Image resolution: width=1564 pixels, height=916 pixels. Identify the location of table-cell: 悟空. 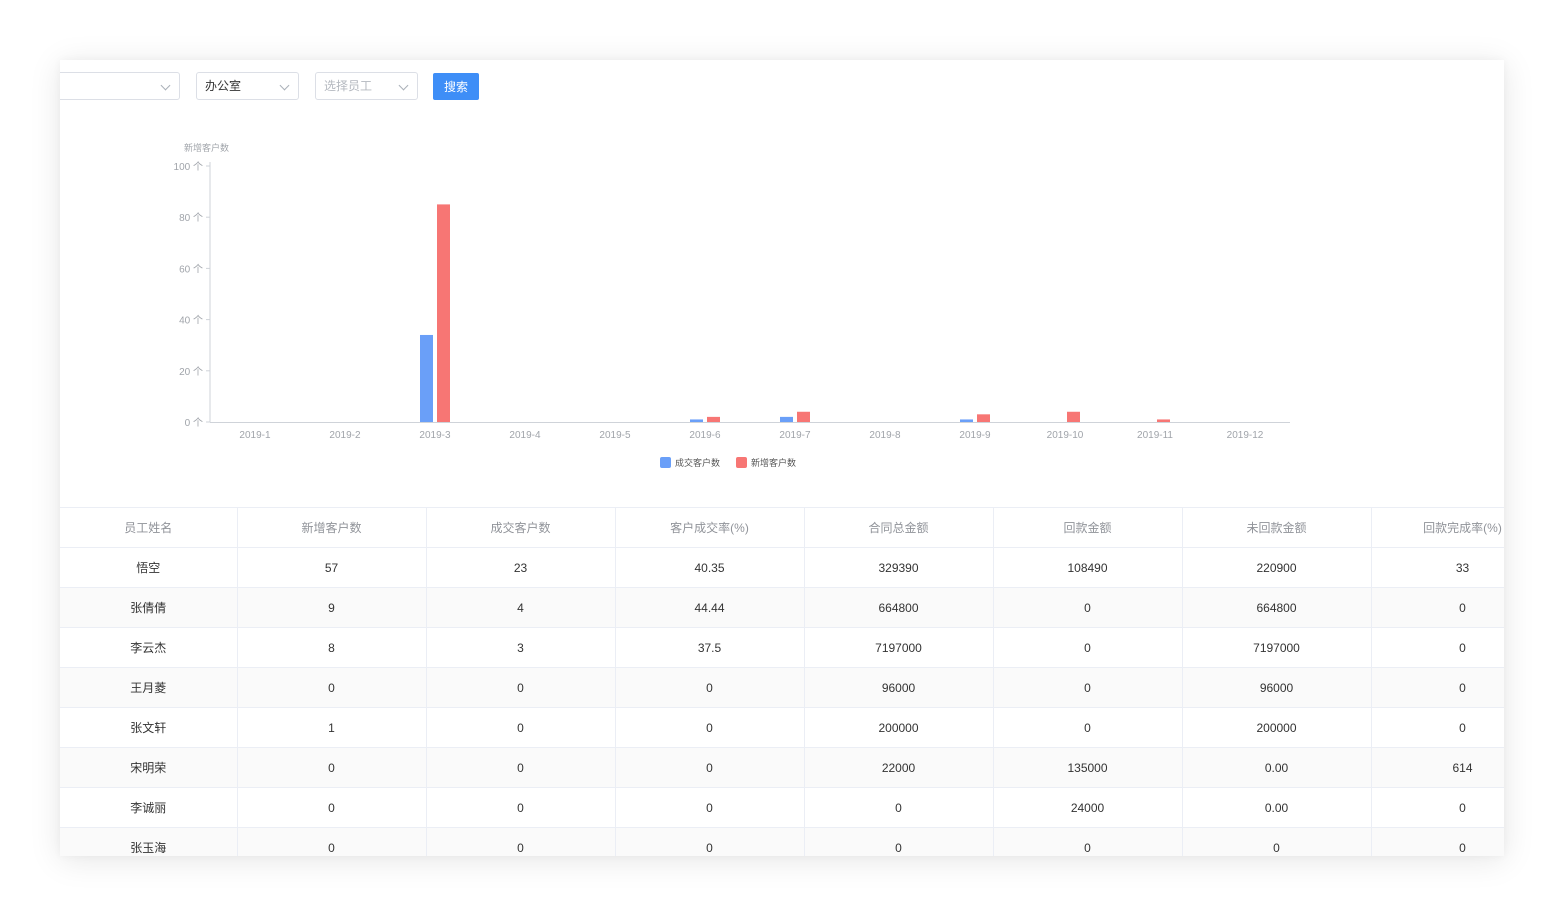
(149, 567).